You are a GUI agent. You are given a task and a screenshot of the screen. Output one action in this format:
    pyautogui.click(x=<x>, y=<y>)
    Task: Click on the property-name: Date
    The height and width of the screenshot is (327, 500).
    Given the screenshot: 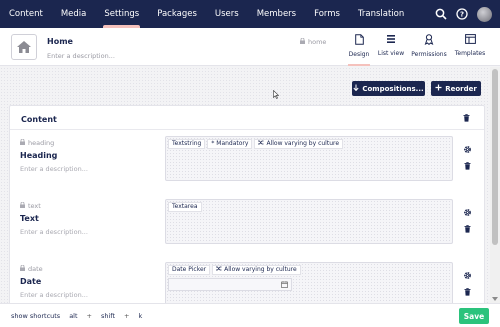 What is the action you would take?
    pyautogui.click(x=30, y=281)
    